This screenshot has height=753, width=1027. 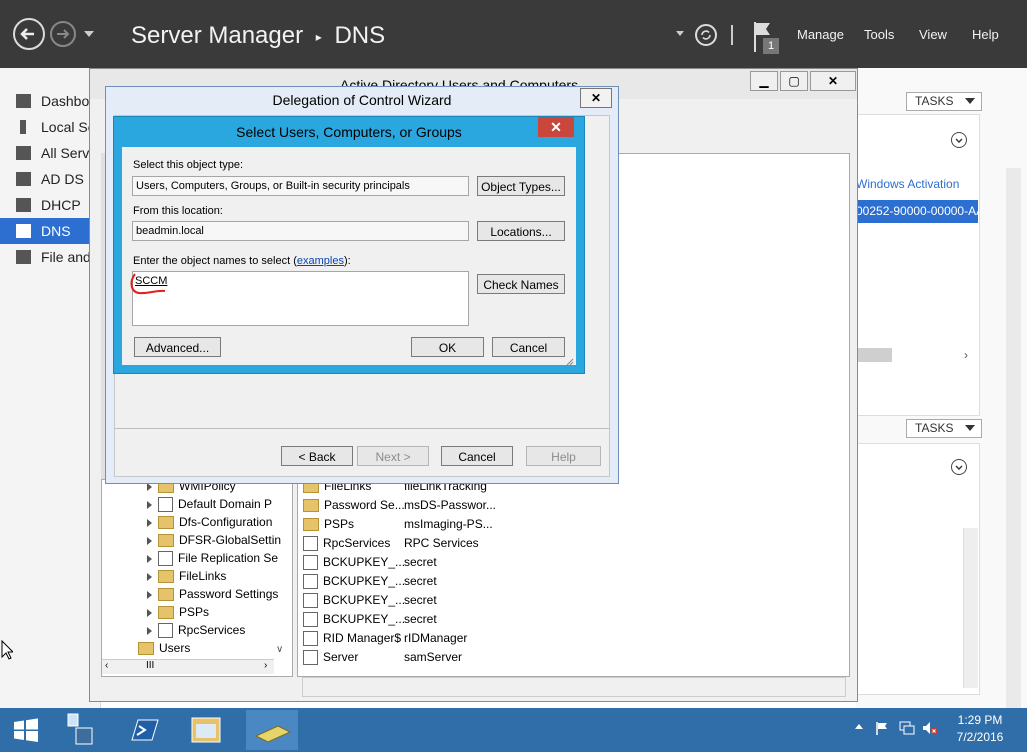 What do you see at coordinates (54, 153) in the screenshot?
I see `sidebar-item-all-servers: All Servers` at bounding box center [54, 153].